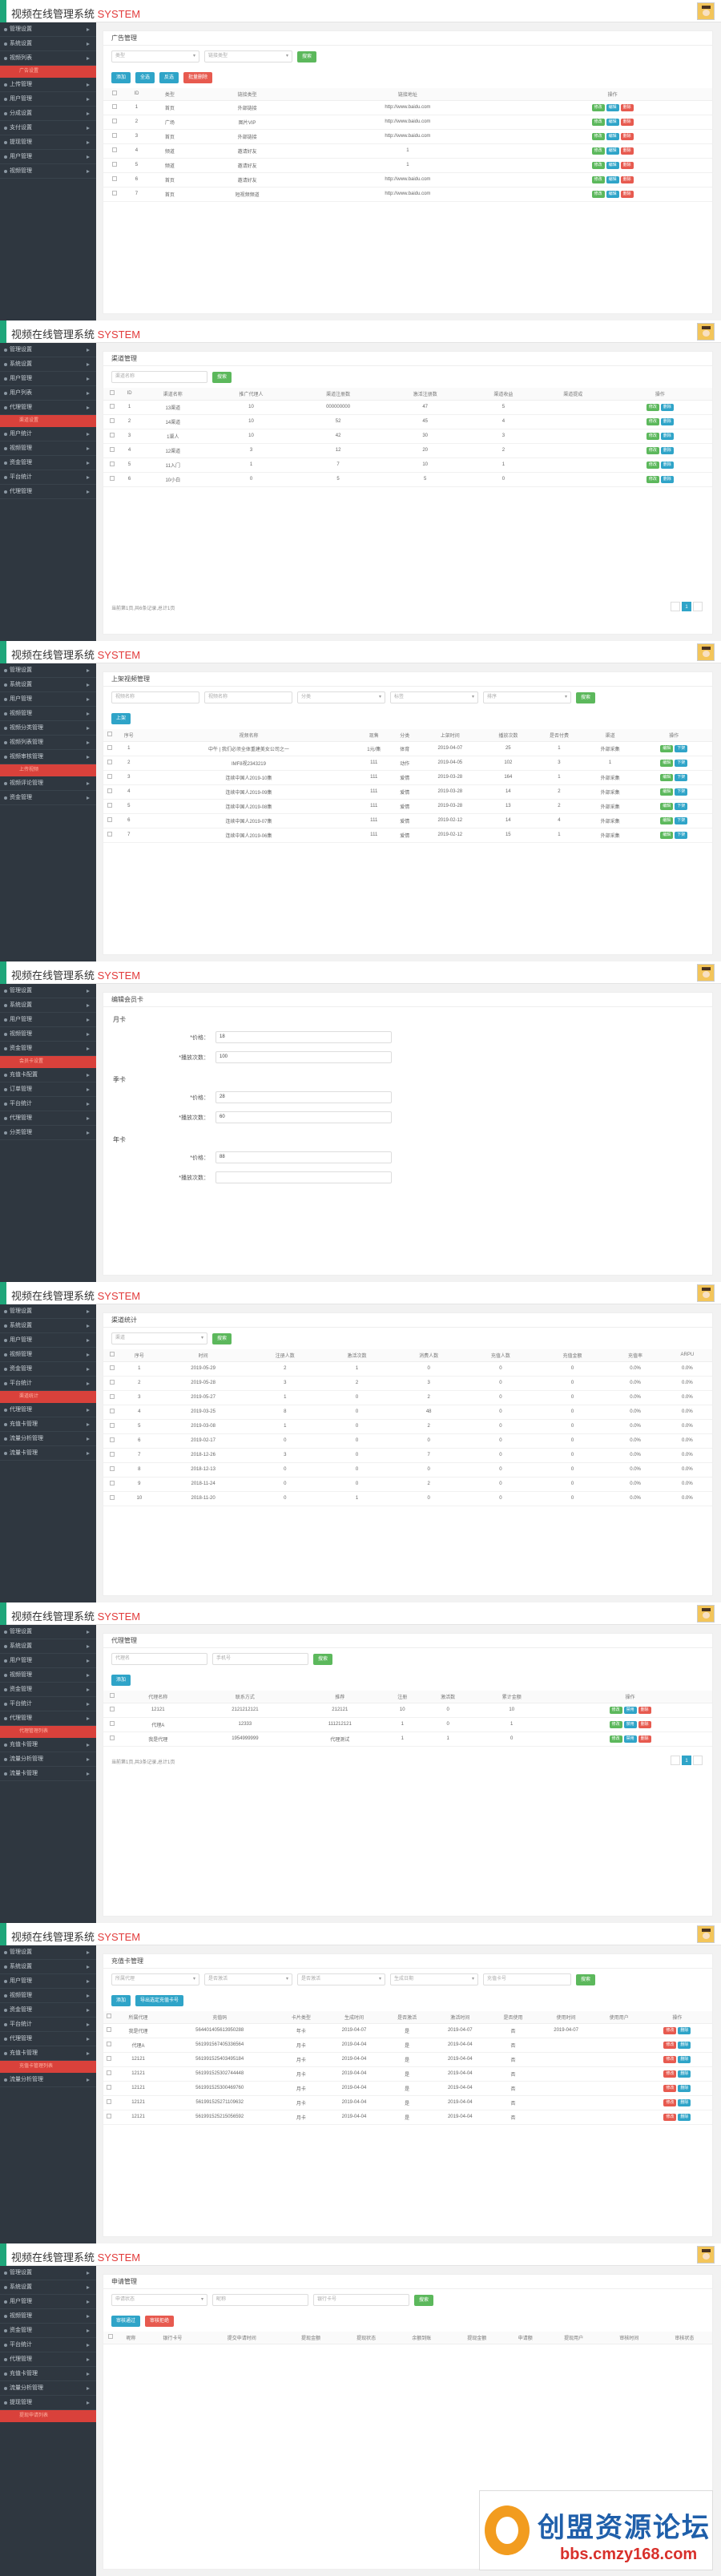 The height and width of the screenshot is (2576, 721). What do you see at coordinates (341, 697) in the screenshot?
I see `filter-field: 分类` at bounding box center [341, 697].